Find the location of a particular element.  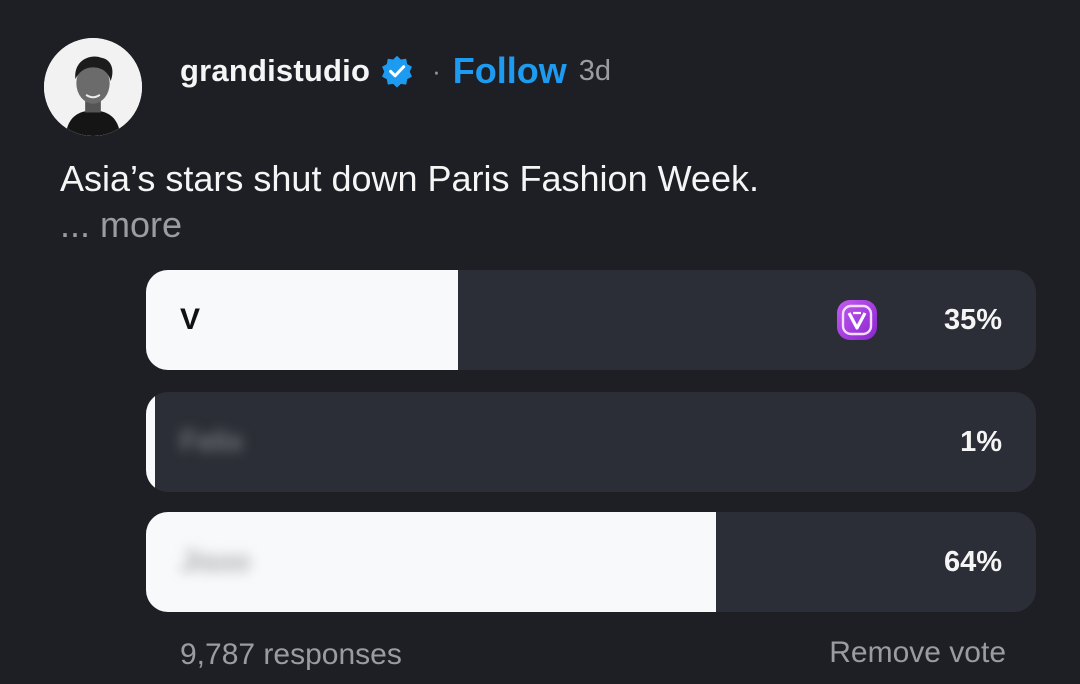

responses-count: 9,787 responses is located at coordinates (291, 654).